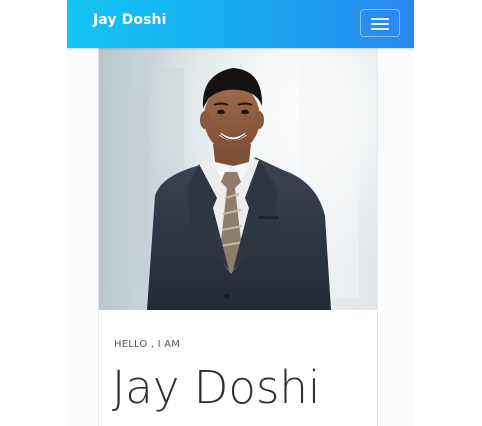 This screenshot has width=482, height=426. What do you see at coordinates (216, 387) in the screenshot?
I see `hero-name: Jay Doshi` at bounding box center [216, 387].